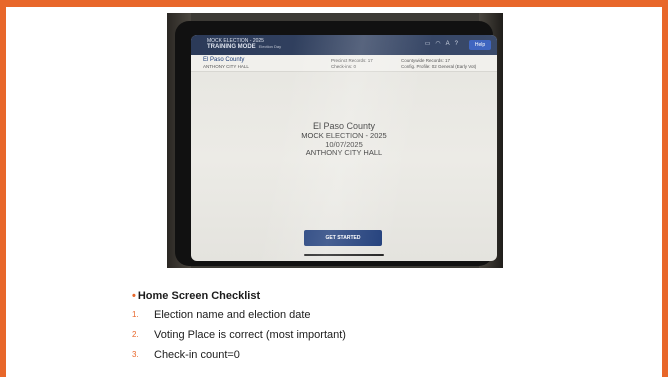 Image resolution: width=668 pixels, height=377 pixels. Describe the element at coordinates (440, 44) in the screenshot. I see `wifi-icon: ◠` at that location.